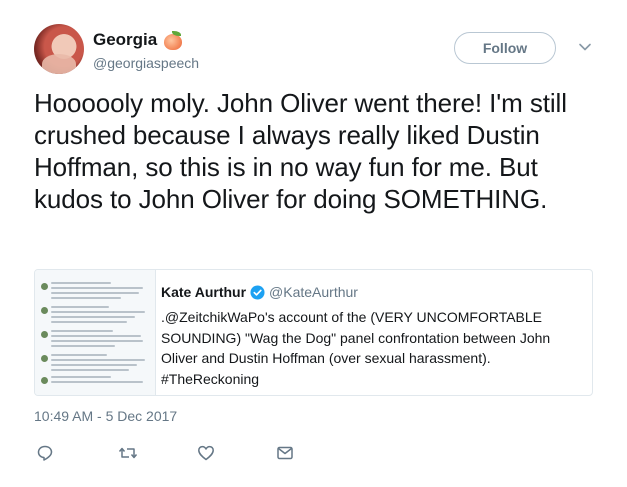 This screenshot has height=487, width=627. What do you see at coordinates (146, 63) in the screenshot?
I see `author-handle: @georgiaspeech` at bounding box center [146, 63].